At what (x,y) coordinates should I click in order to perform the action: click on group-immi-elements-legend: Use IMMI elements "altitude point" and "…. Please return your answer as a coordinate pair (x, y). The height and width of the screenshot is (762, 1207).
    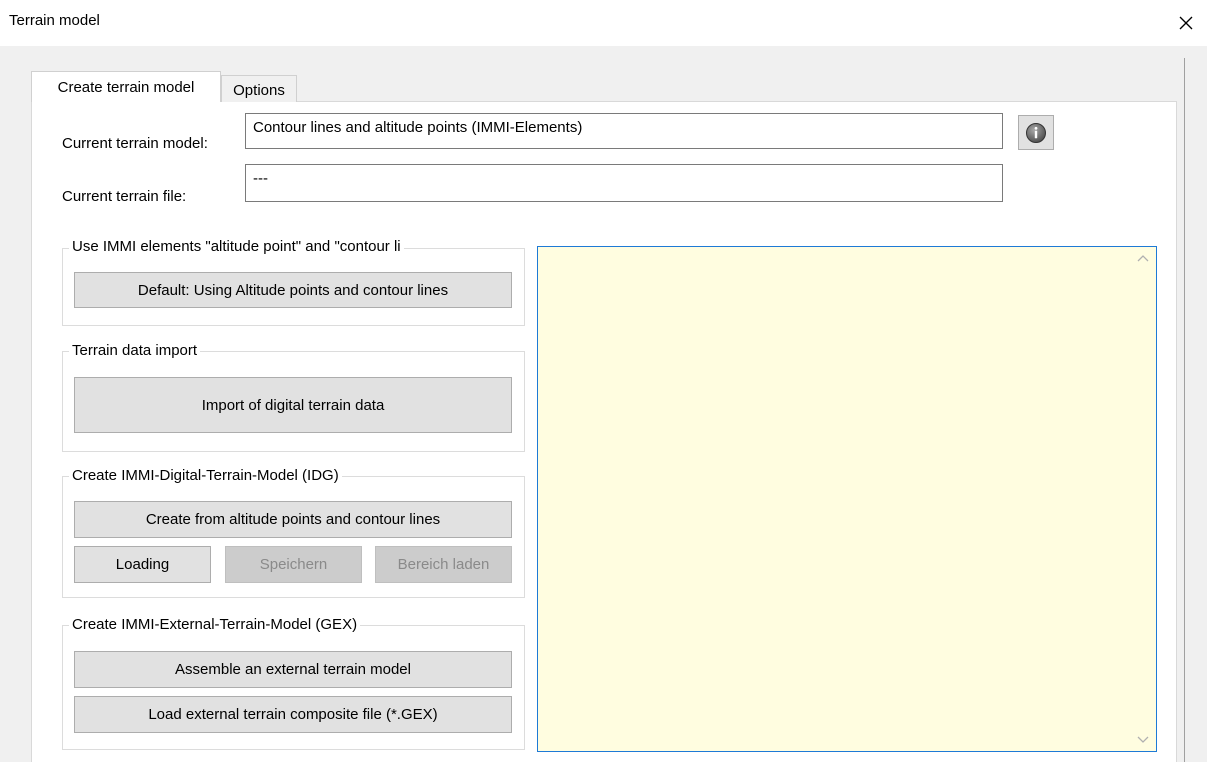
    Looking at the image, I should click on (236, 246).